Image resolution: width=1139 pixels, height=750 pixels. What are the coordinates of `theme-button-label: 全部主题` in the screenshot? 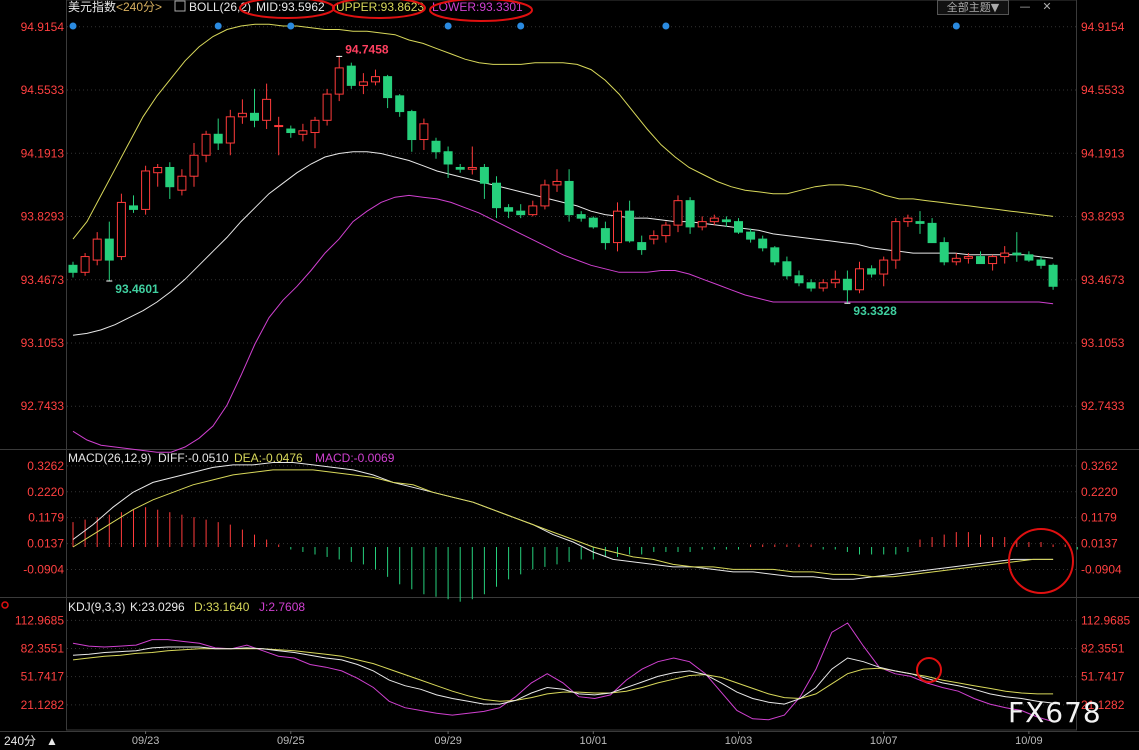 It's located at (968, 7).